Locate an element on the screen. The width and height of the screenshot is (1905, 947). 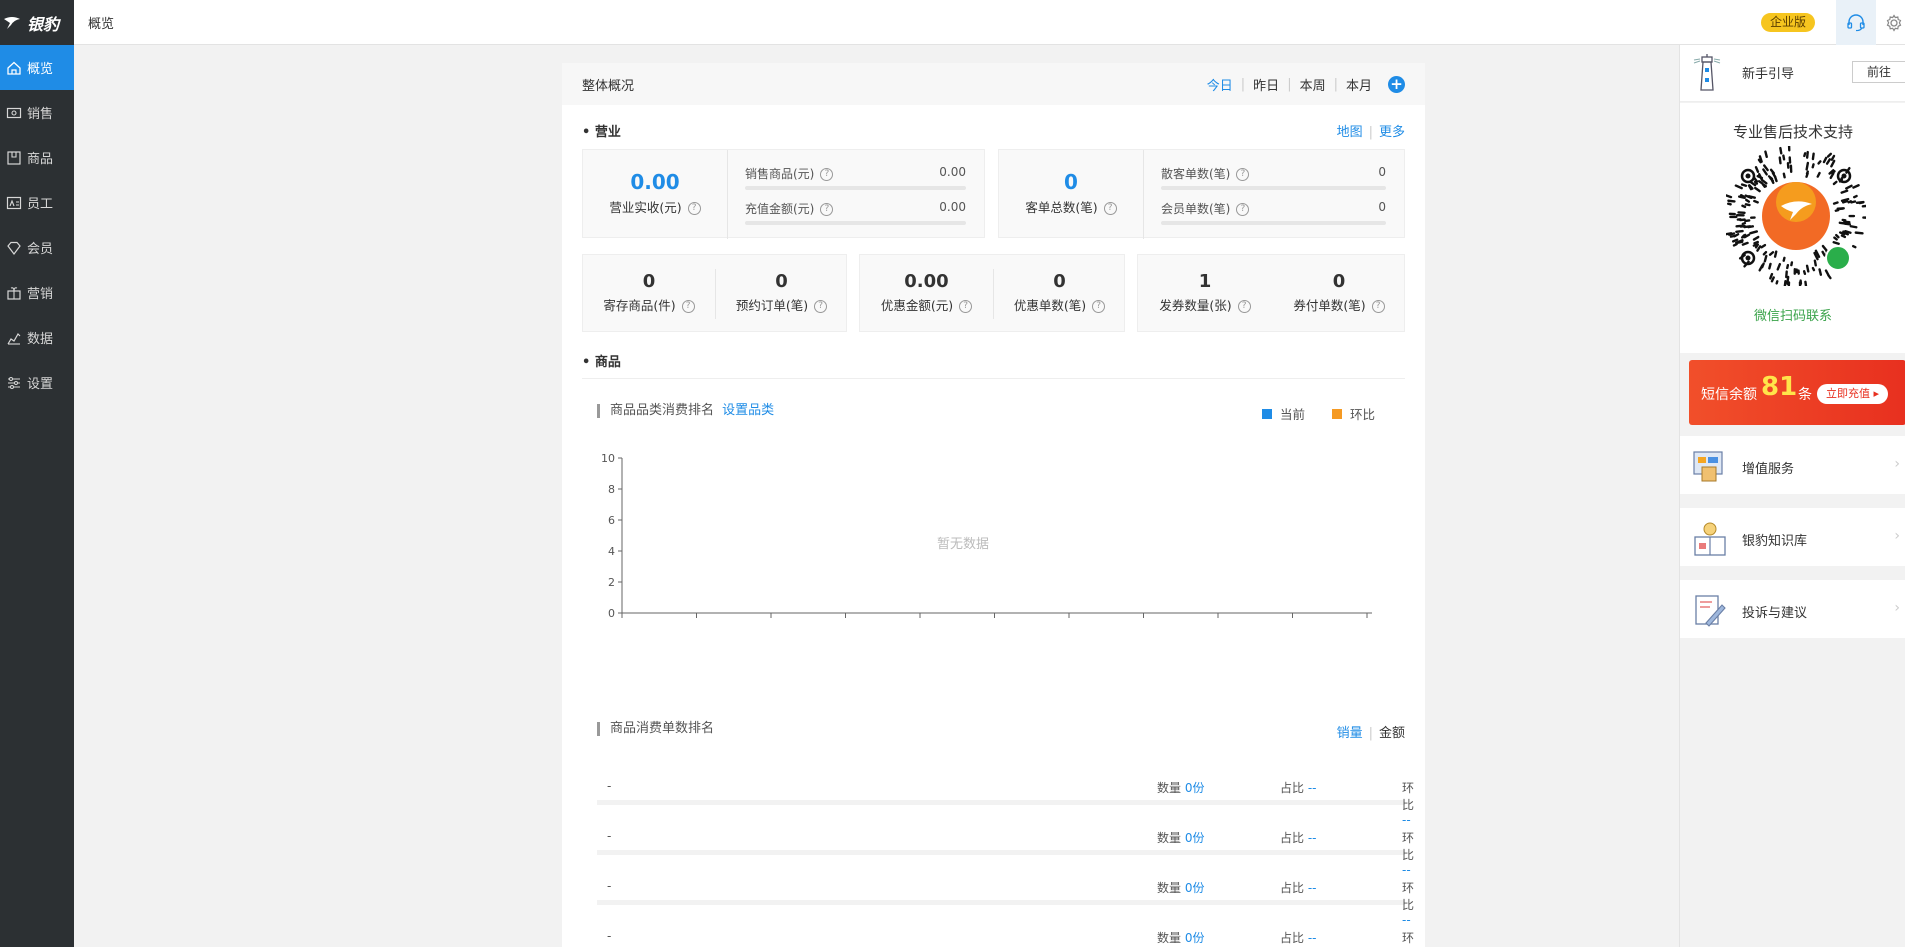
settings-button is located at coordinates (1893, 22).